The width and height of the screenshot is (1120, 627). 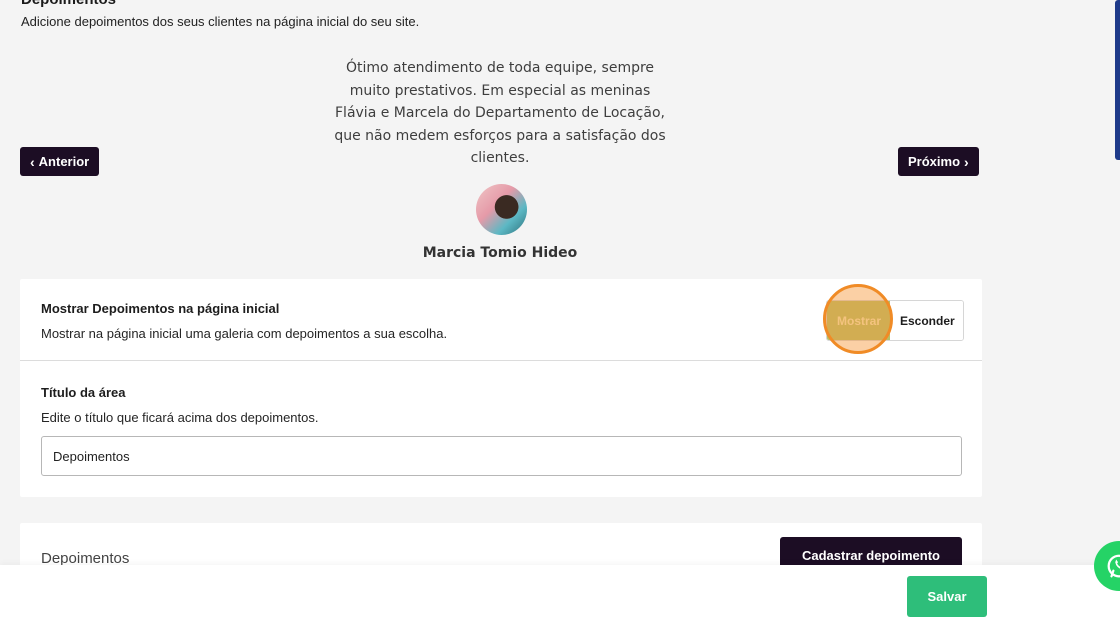 What do you see at coordinates (68, 4) in the screenshot?
I see `section-title: Depoimentos` at bounding box center [68, 4].